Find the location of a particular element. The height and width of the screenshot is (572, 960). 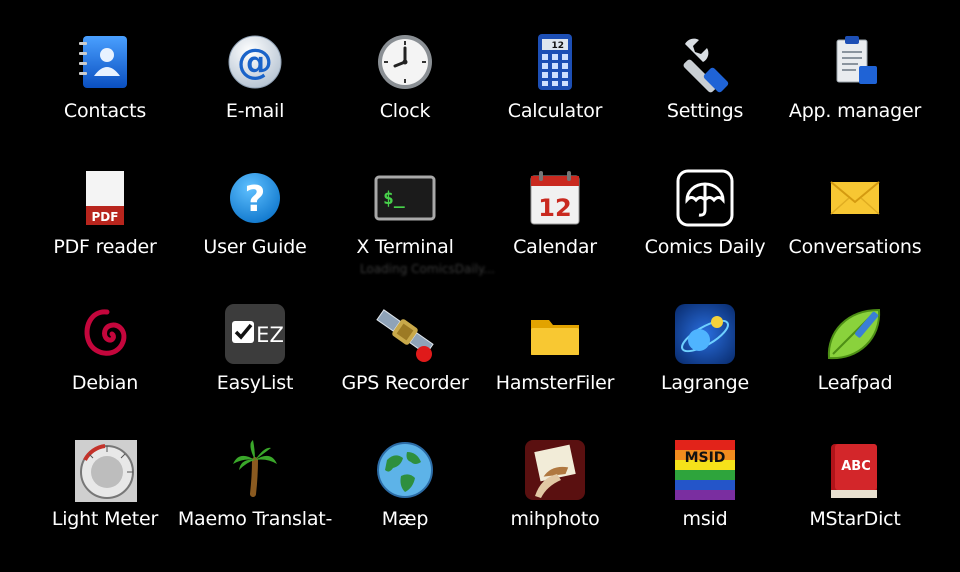

app-mstardict: ABC MStarDict is located at coordinates (855, 504).